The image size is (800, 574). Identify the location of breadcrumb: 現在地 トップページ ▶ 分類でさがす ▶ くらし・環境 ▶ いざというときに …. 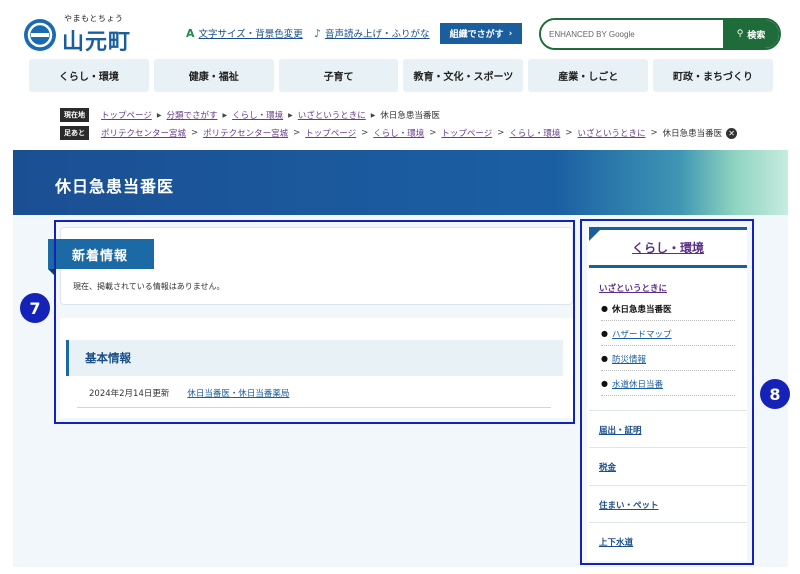
(250, 115).